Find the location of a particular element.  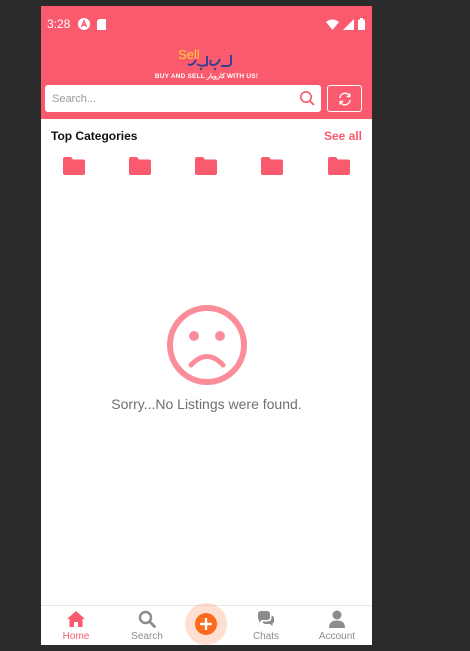

nav-account-label: Account is located at coordinates (337, 636).